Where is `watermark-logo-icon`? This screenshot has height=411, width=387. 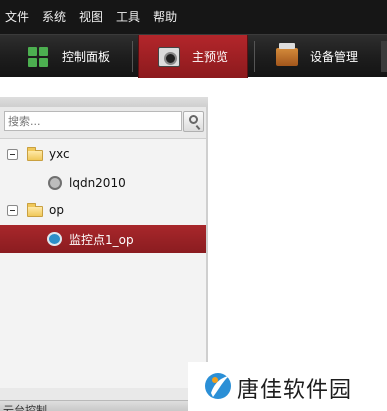
watermark-logo-icon is located at coordinates (218, 386).